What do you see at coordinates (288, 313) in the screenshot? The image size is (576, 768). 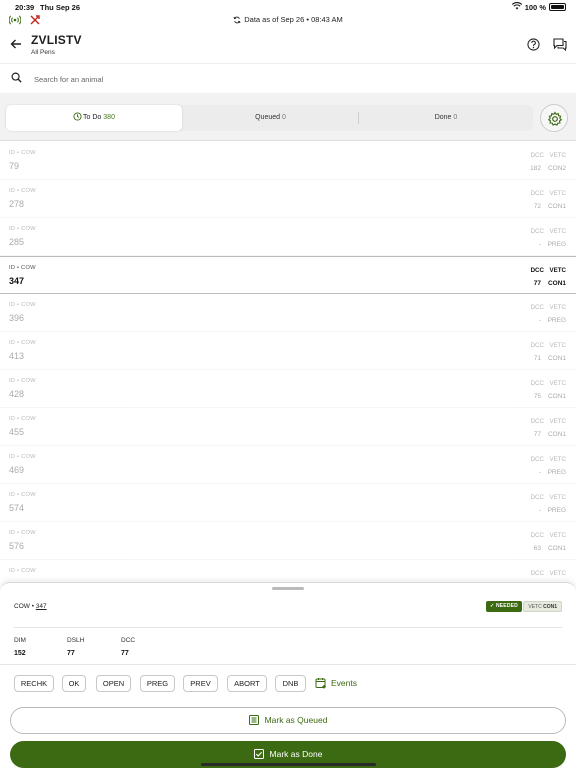 I see `table-row: ID • COW 396 DCC VETC - PREG` at bounding box center [288, 313].